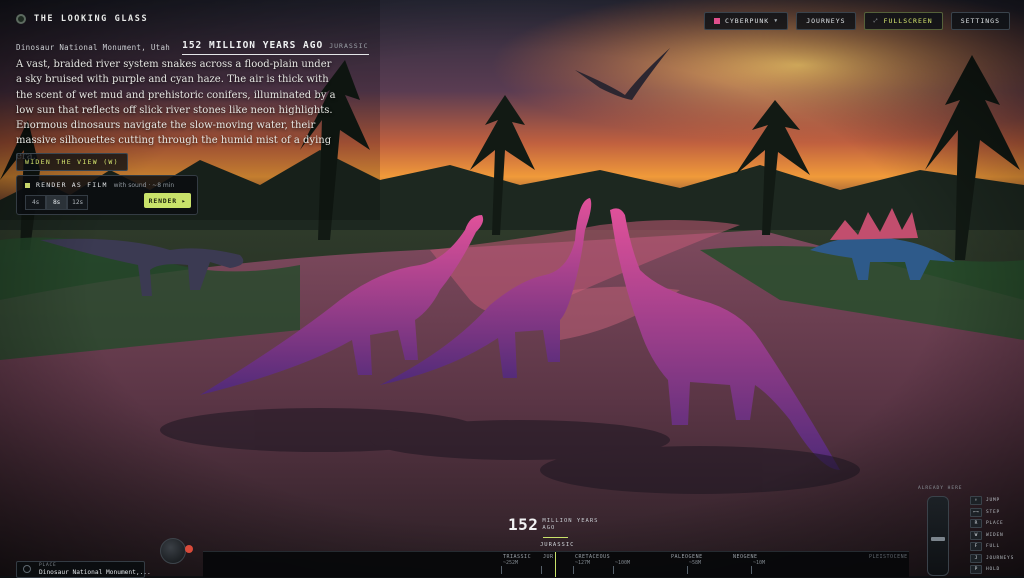 The width and height of the screenshot is (1024, 578). What do you see at coordinates (583, 563) in the screenshot?
I see `tick-value: ~127M` at bounding box center [583, 563].